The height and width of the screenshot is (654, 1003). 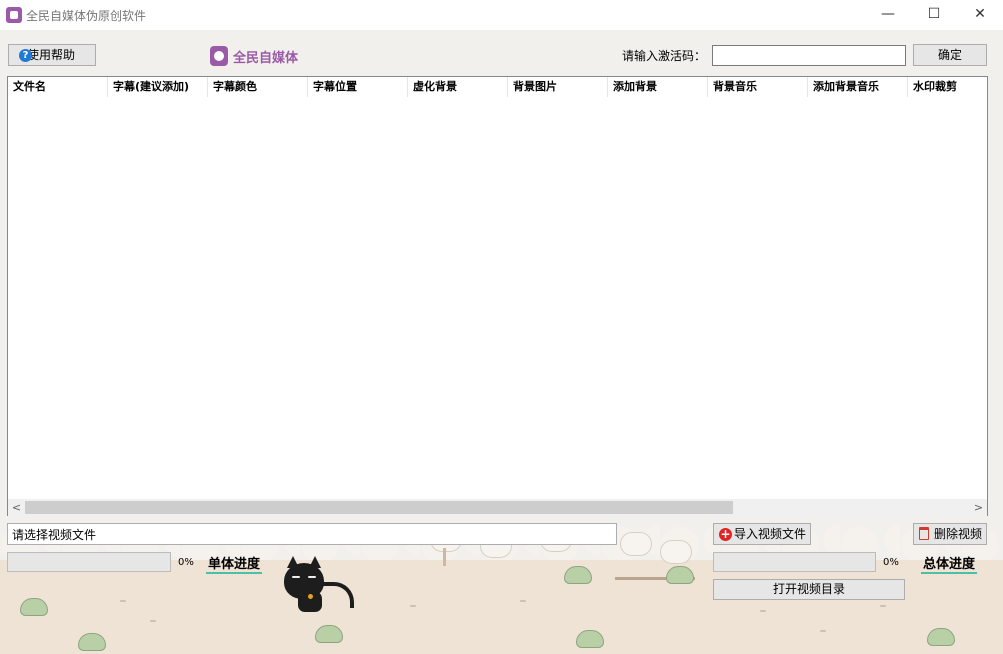 I want to click on cat-bell, so click(x=310, y=596).